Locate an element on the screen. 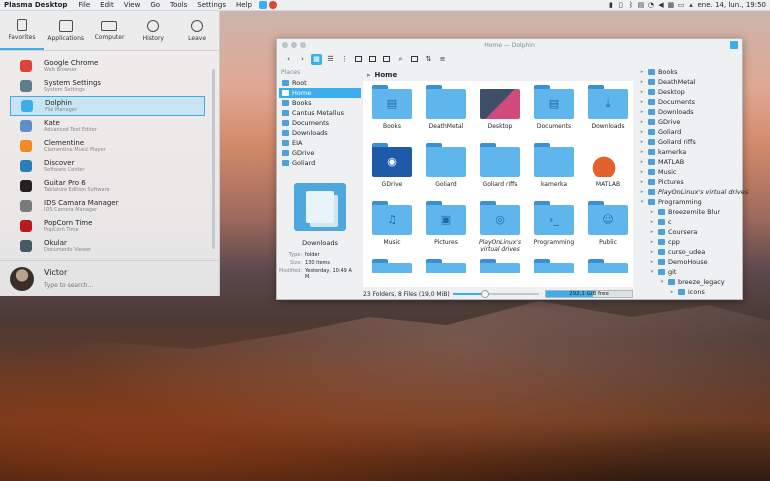 The width and height of the screenshot is (770, 481). forward-icon: › is located at coordinates (302, 59).